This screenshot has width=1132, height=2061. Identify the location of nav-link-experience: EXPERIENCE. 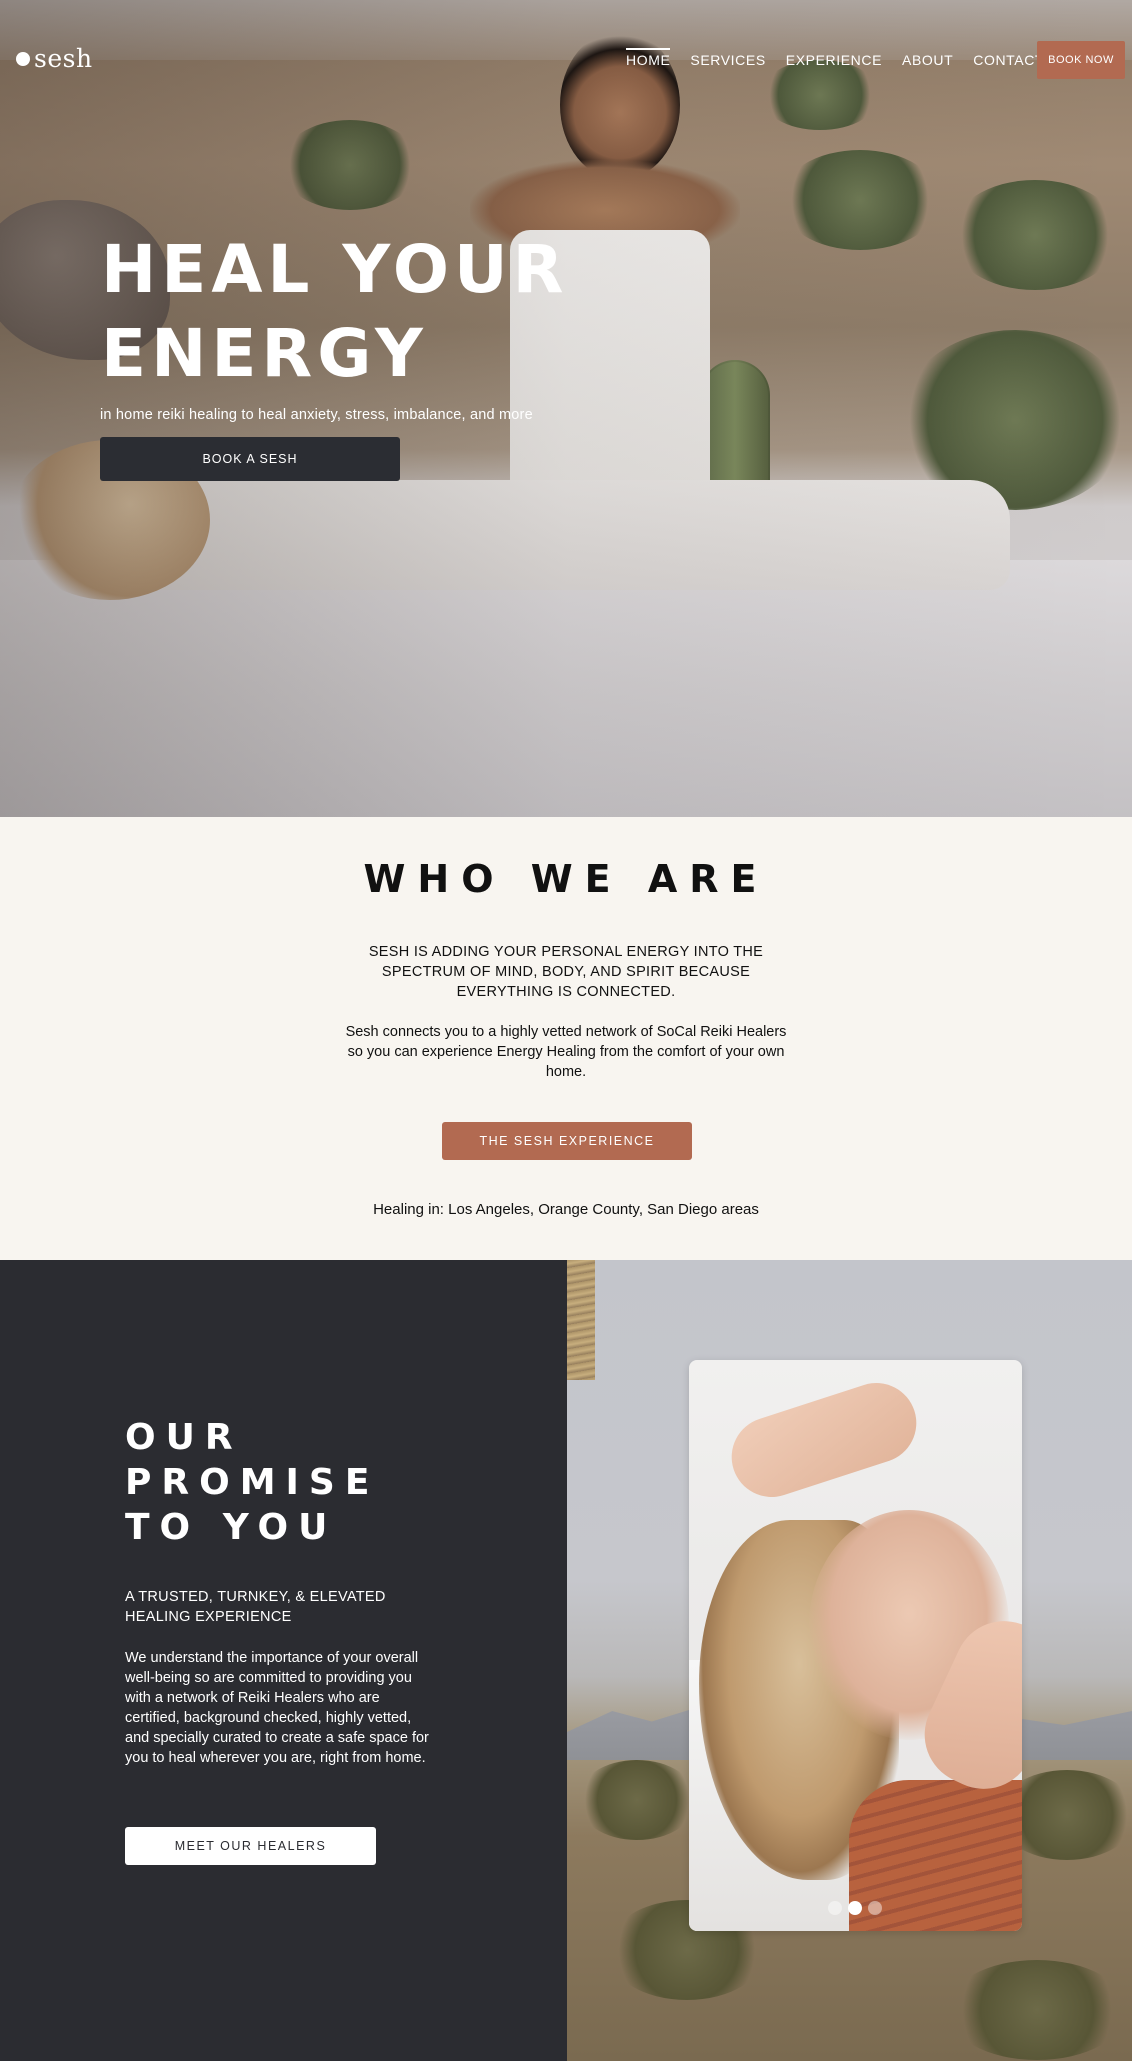
(834, 62).